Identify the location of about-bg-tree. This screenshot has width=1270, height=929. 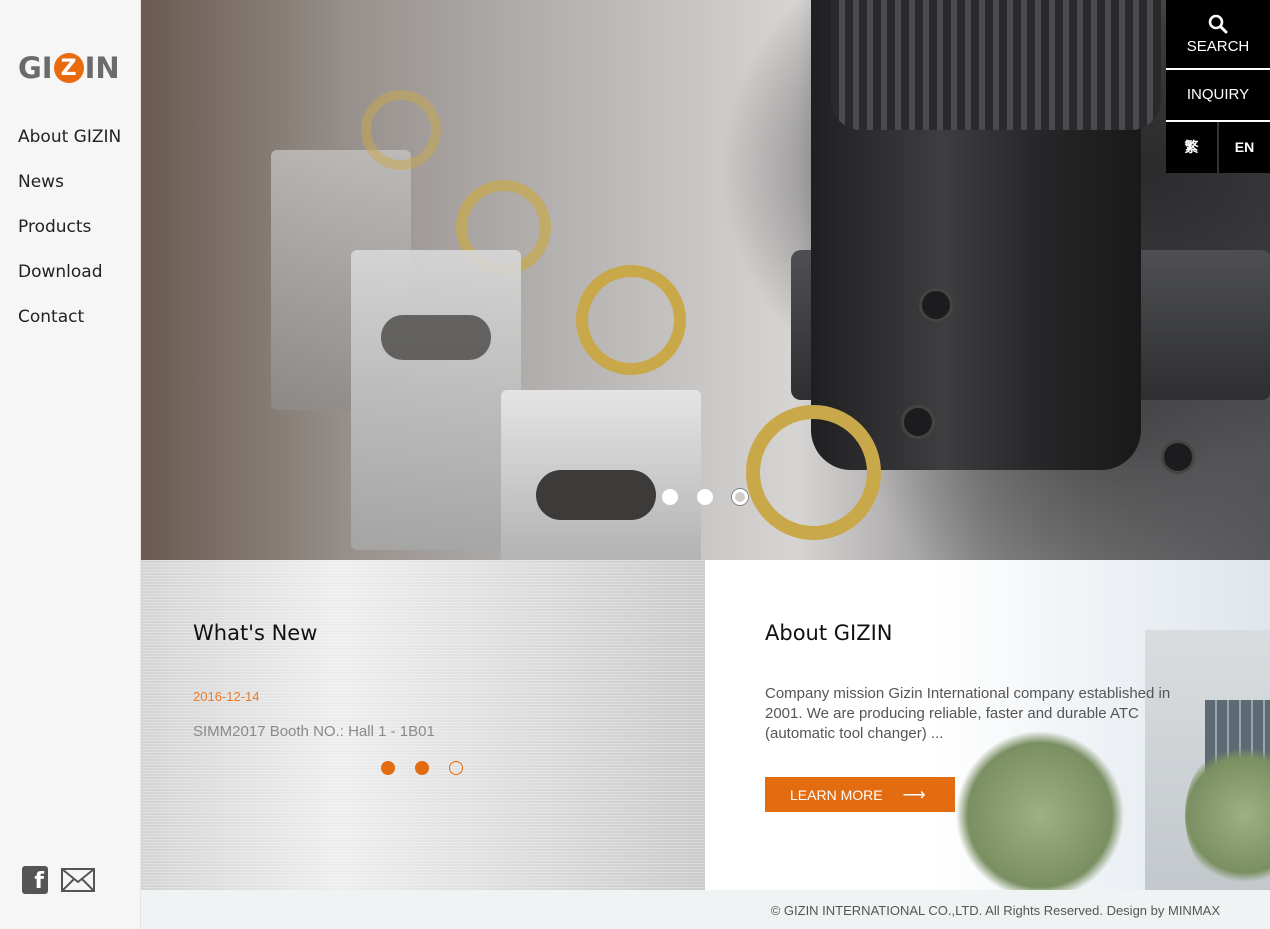
(1040, 810).